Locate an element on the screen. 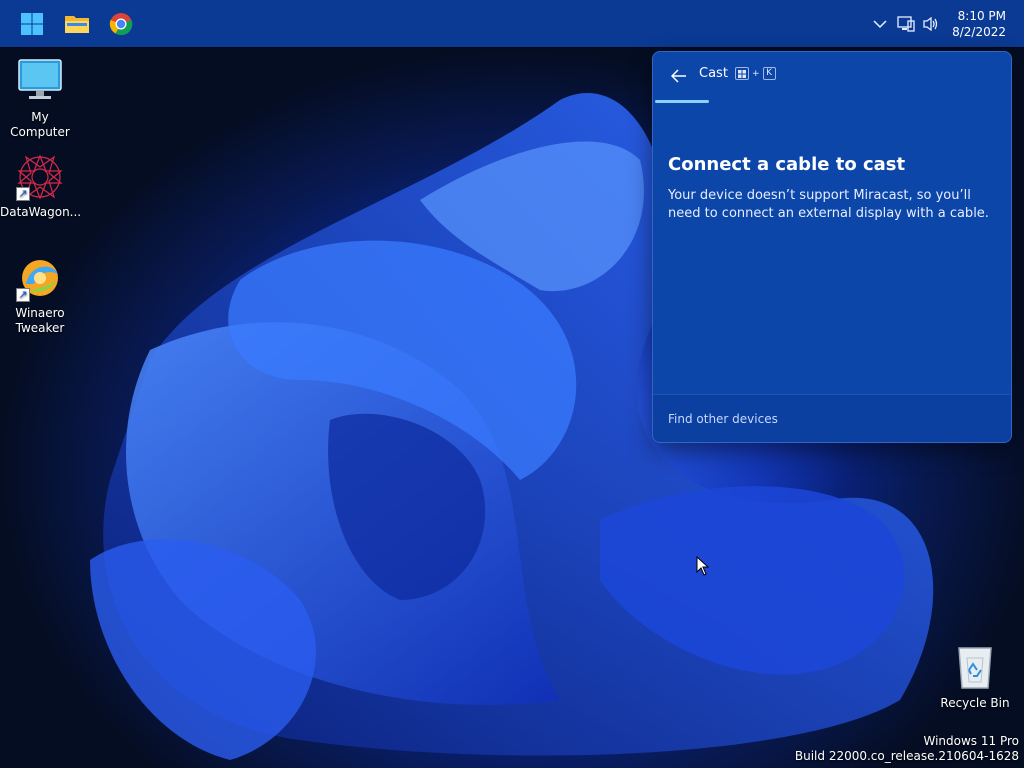 Image resolution: width=1024 pixels, height=768 pixels. network-tray-button is located at coordinates (906, 24).